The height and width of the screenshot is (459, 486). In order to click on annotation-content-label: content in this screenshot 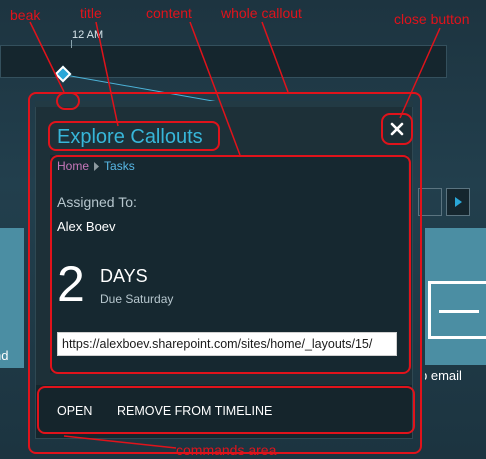, I will do `click(169, 13)`.